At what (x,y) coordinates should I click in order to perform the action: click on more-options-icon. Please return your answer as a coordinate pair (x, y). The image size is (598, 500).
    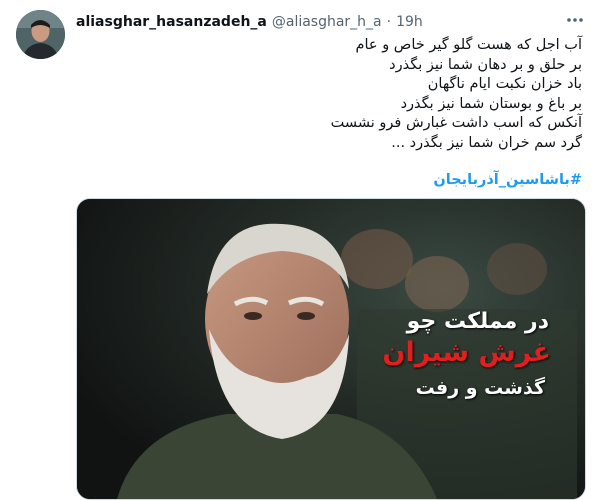
    Looking at the image, I should click on (575, 20).